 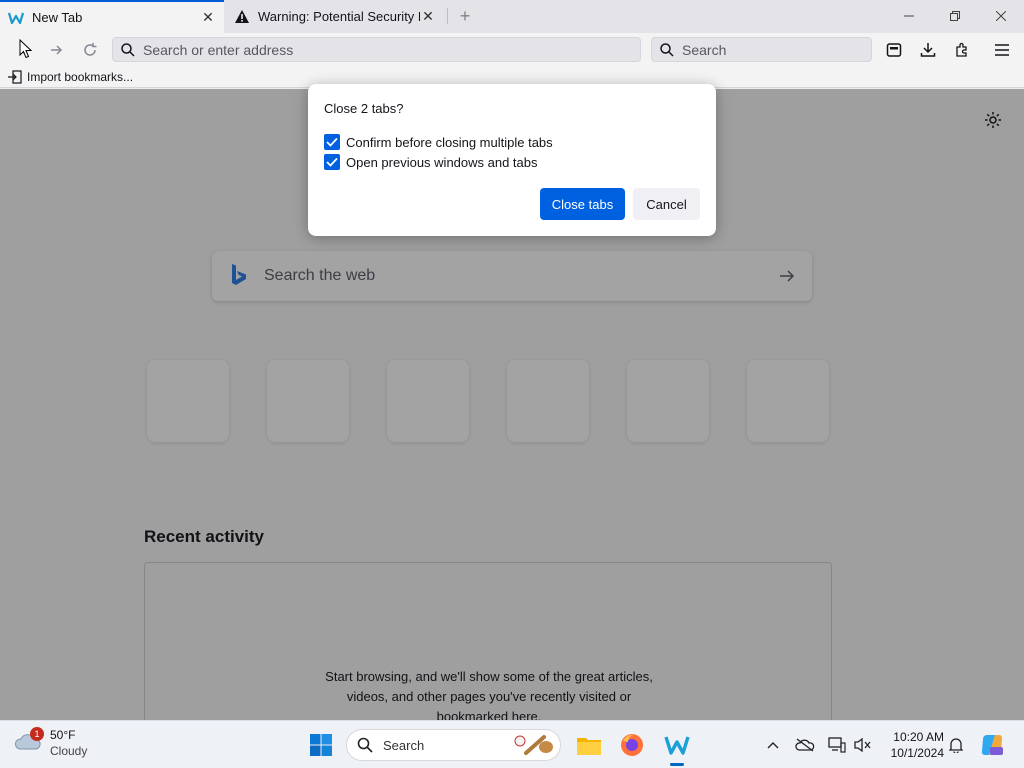 I want to click on onedrive-offline-icon, so click(x=805, y=745).